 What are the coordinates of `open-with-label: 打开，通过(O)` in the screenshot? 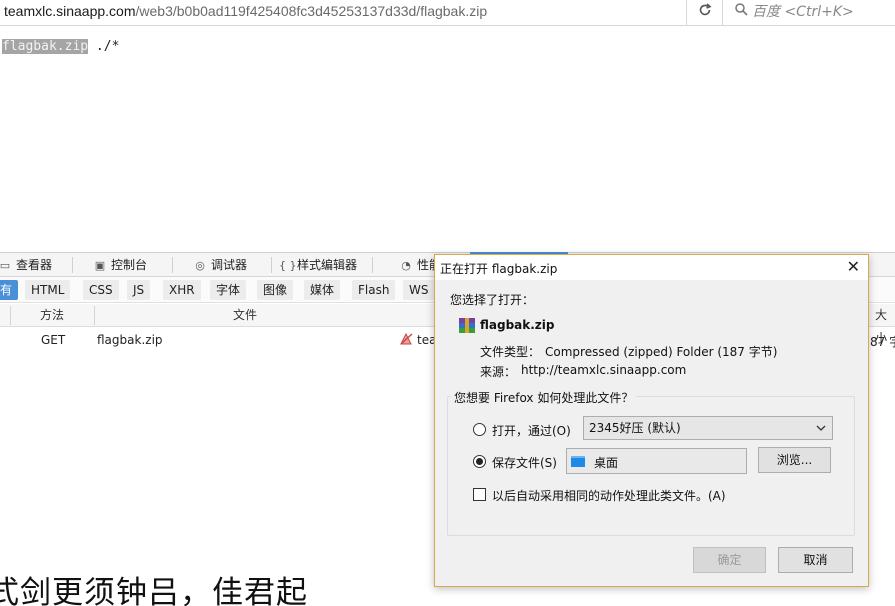 It's located at (531, 430).